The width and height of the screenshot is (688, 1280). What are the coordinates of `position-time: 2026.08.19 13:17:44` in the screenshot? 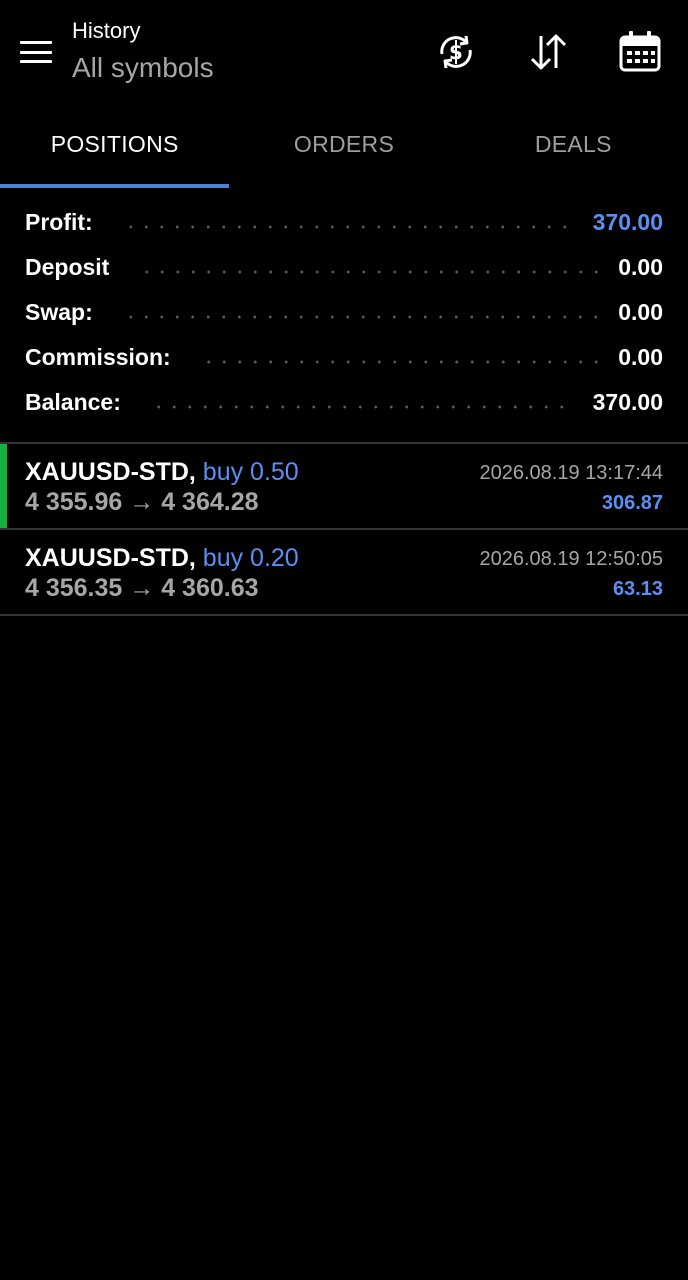 It's located at (571, 473).